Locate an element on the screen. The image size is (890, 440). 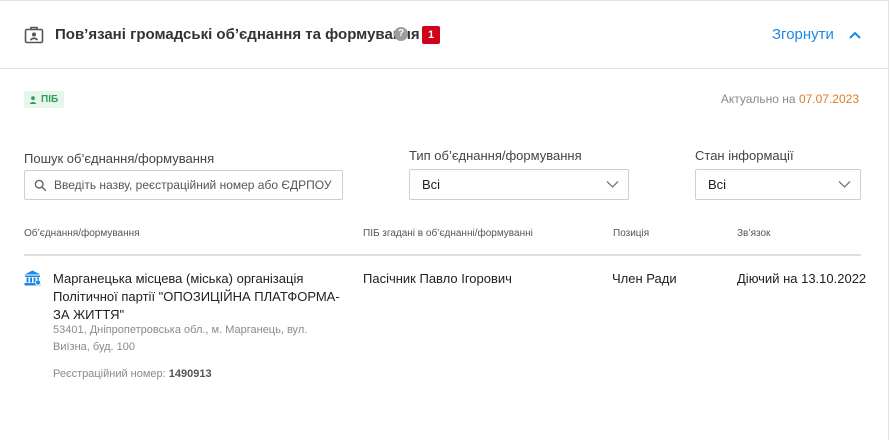
person-icon is located at coordinates (33, 99).